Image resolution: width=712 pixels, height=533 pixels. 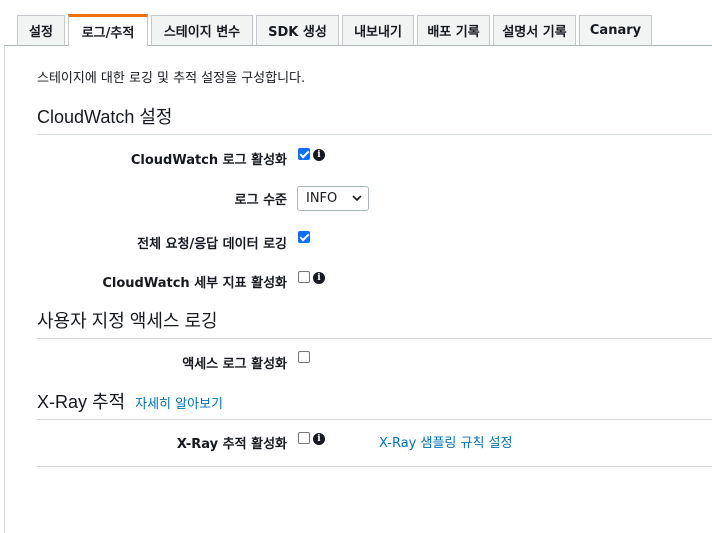 I want to click on log-level-select: INFO, so click(x=333, y=198).